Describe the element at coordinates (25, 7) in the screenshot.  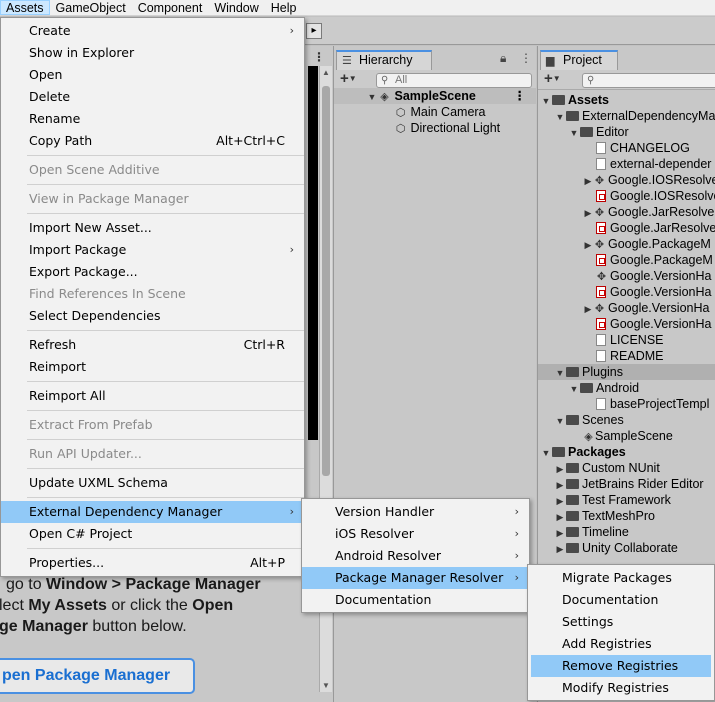
I see `menu-assets: Assets` at that location.